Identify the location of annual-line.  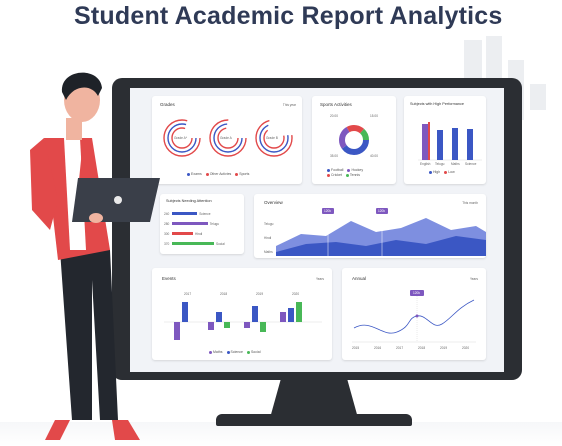
(414, 316).